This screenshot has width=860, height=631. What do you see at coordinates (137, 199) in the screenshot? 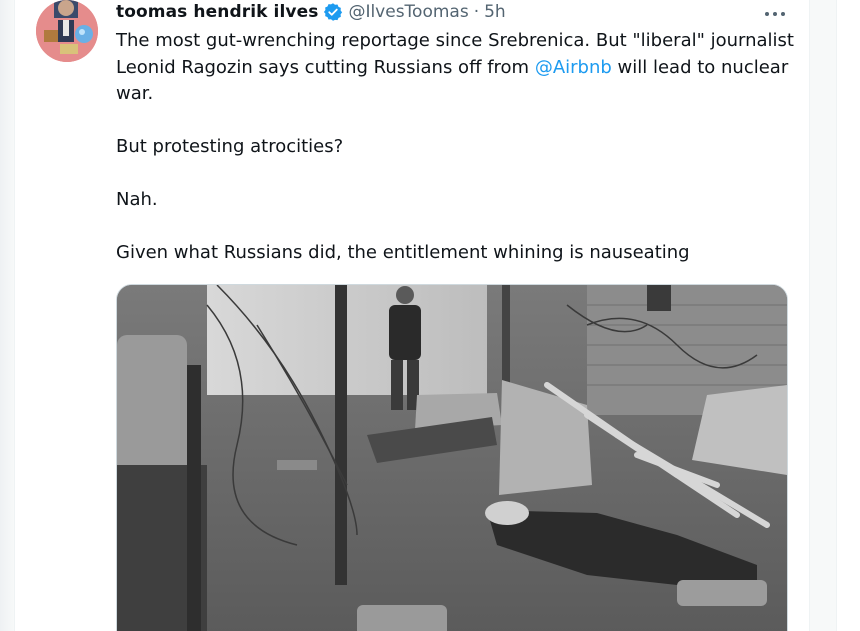
I see `tweet-paragraph: Nah.` at bounding box center [137, 199].